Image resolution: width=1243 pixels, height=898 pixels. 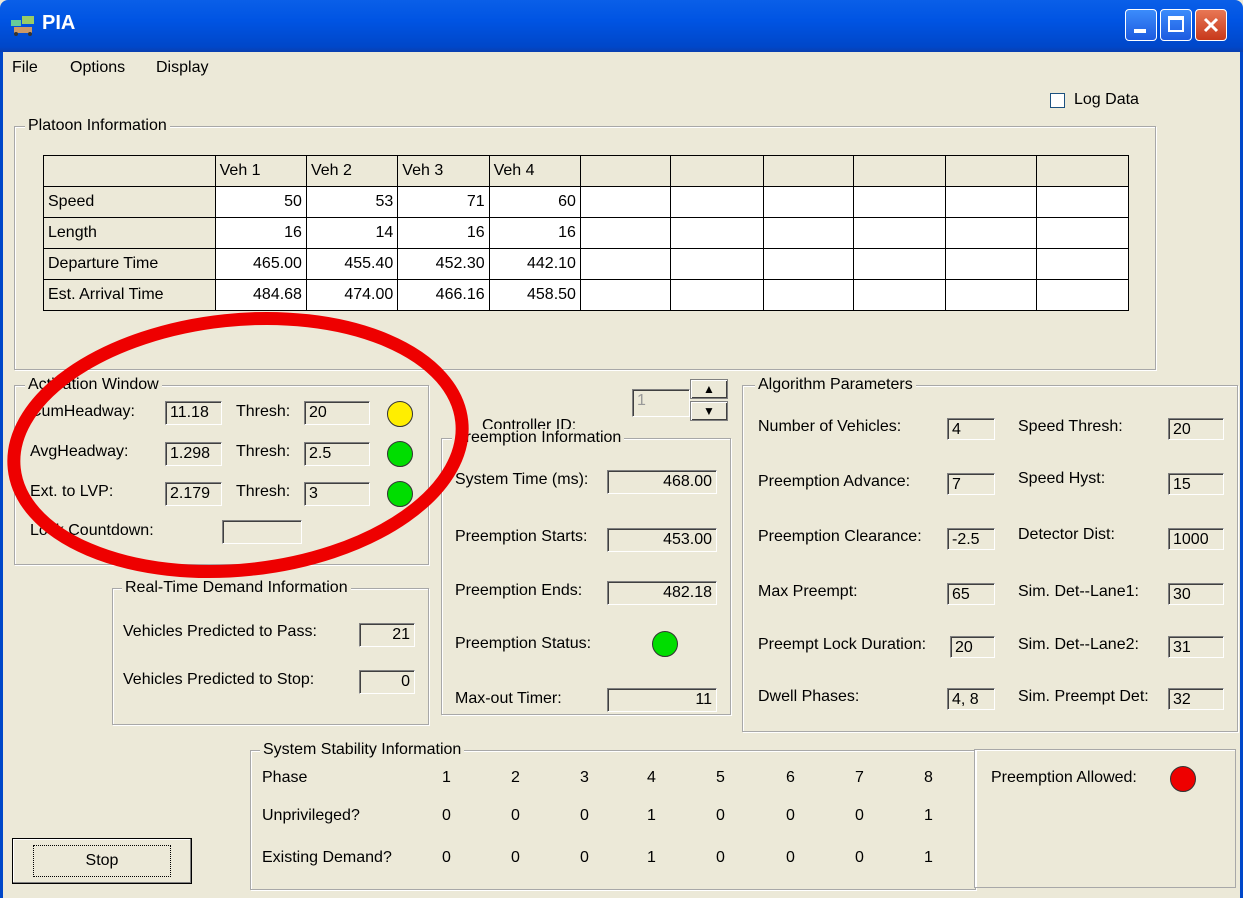 I want to click on stability-row-label: Unprivileged?, so click(x=311, y=815).